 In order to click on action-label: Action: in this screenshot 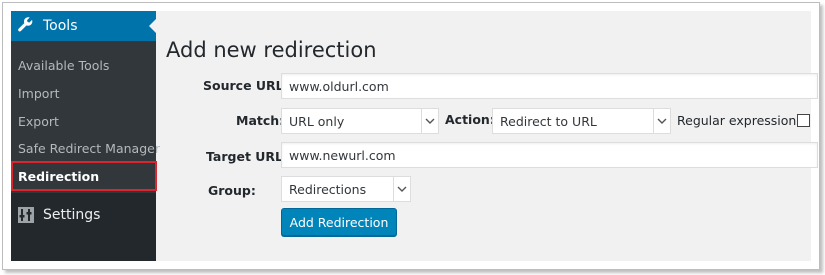, I will do `click(470, 119)`.